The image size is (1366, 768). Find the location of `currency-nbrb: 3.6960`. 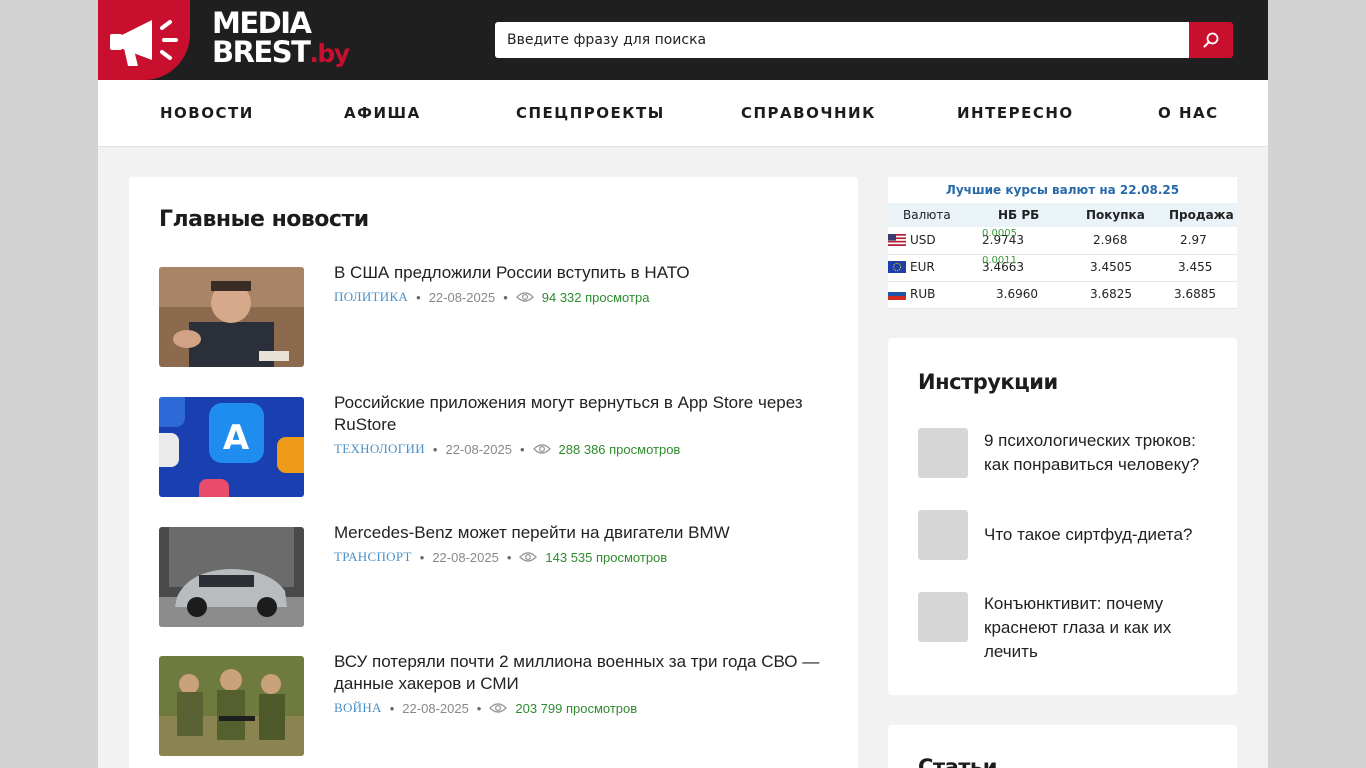

currency-nbrb: 3.6960 is located at coordinates (1017, 294).